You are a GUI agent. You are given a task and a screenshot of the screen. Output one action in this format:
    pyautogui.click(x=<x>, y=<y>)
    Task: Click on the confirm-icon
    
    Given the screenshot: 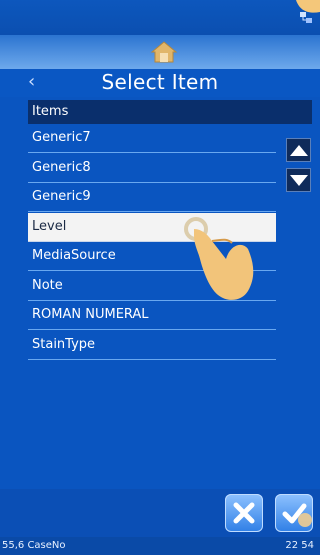 What is the action you would take?
    pyautogui.click(x=297, y=515)
    